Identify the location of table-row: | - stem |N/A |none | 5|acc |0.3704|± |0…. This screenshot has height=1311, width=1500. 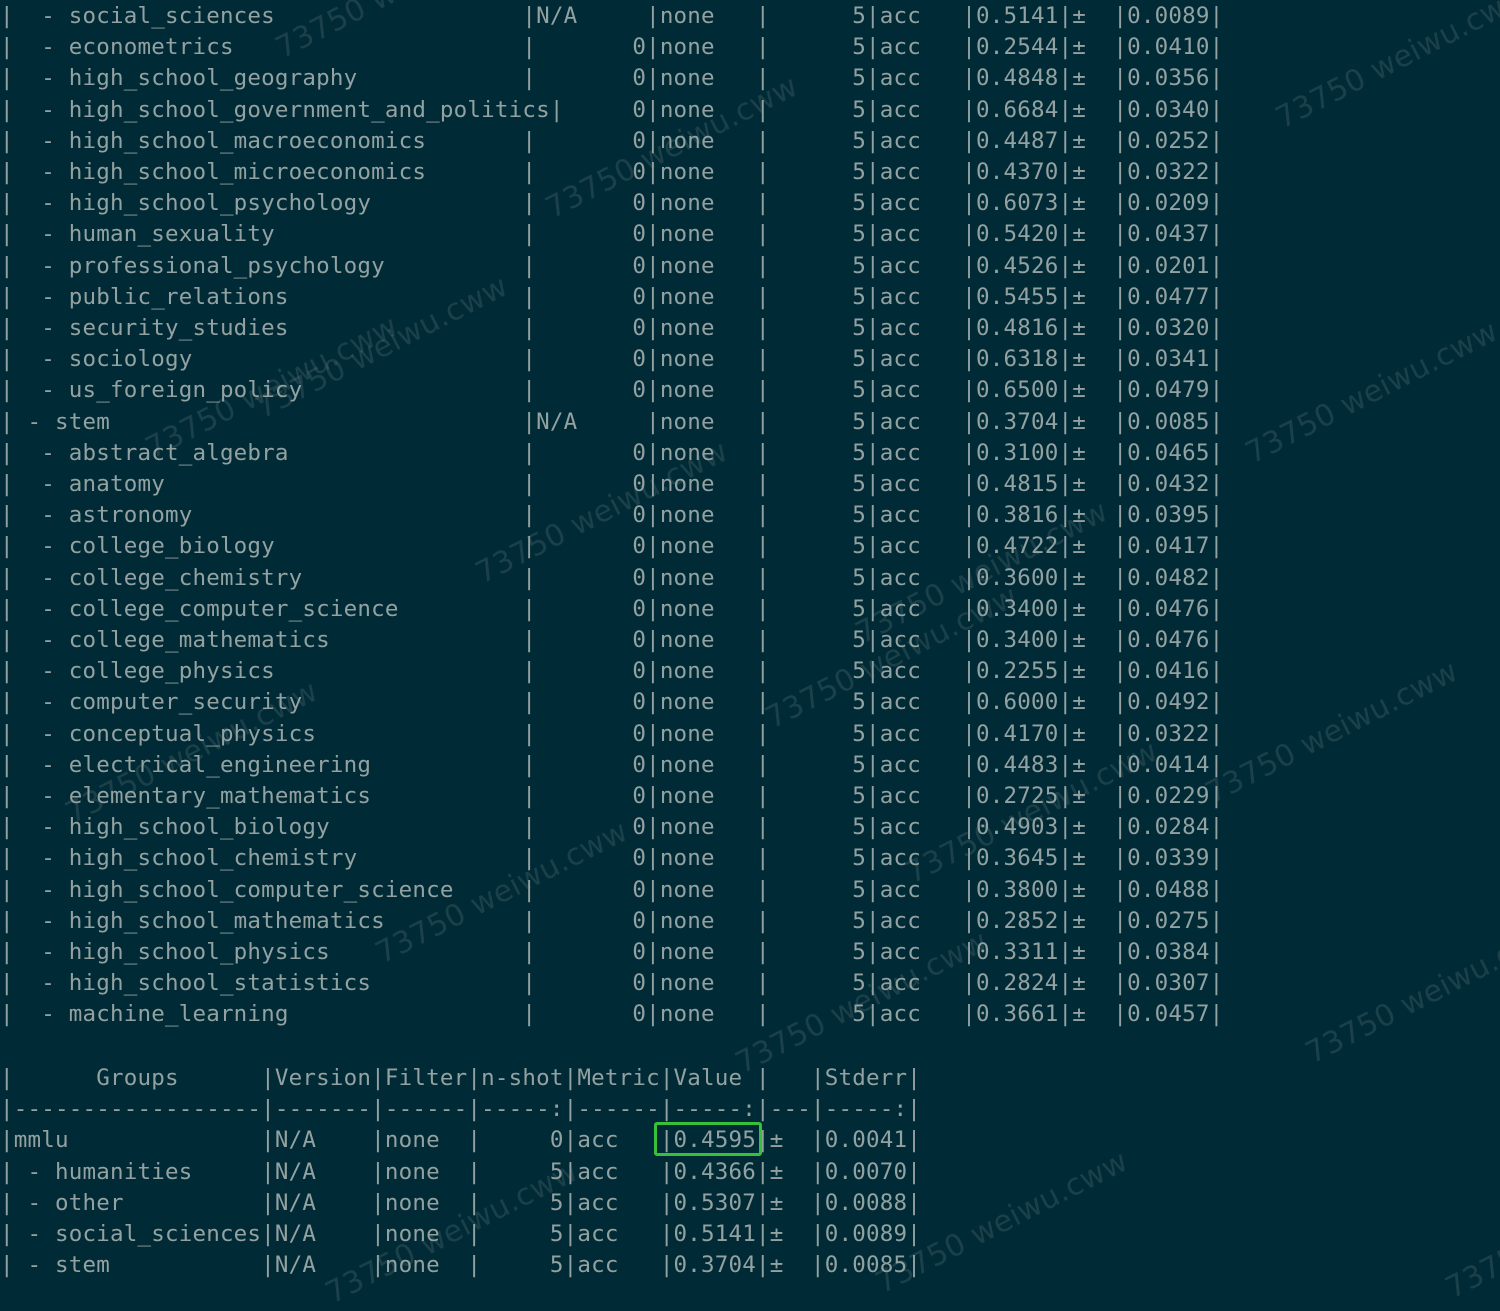
(612, 421).